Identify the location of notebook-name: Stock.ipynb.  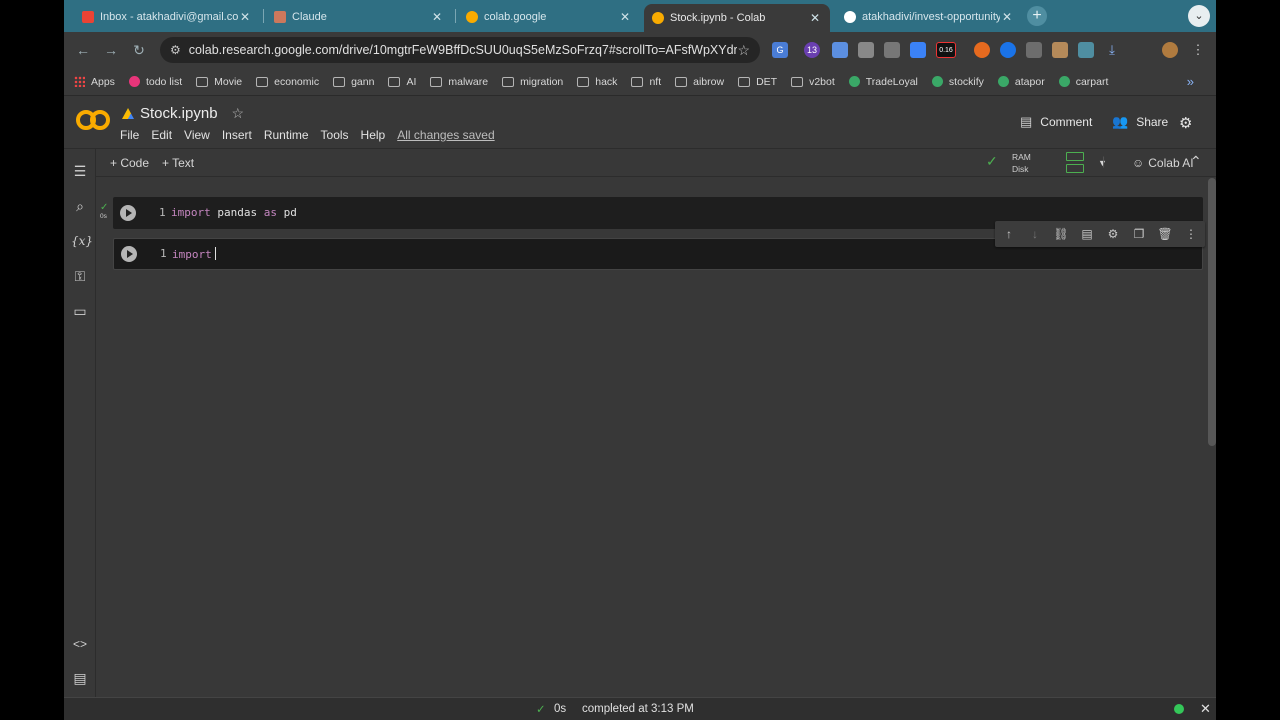
(179, 113).